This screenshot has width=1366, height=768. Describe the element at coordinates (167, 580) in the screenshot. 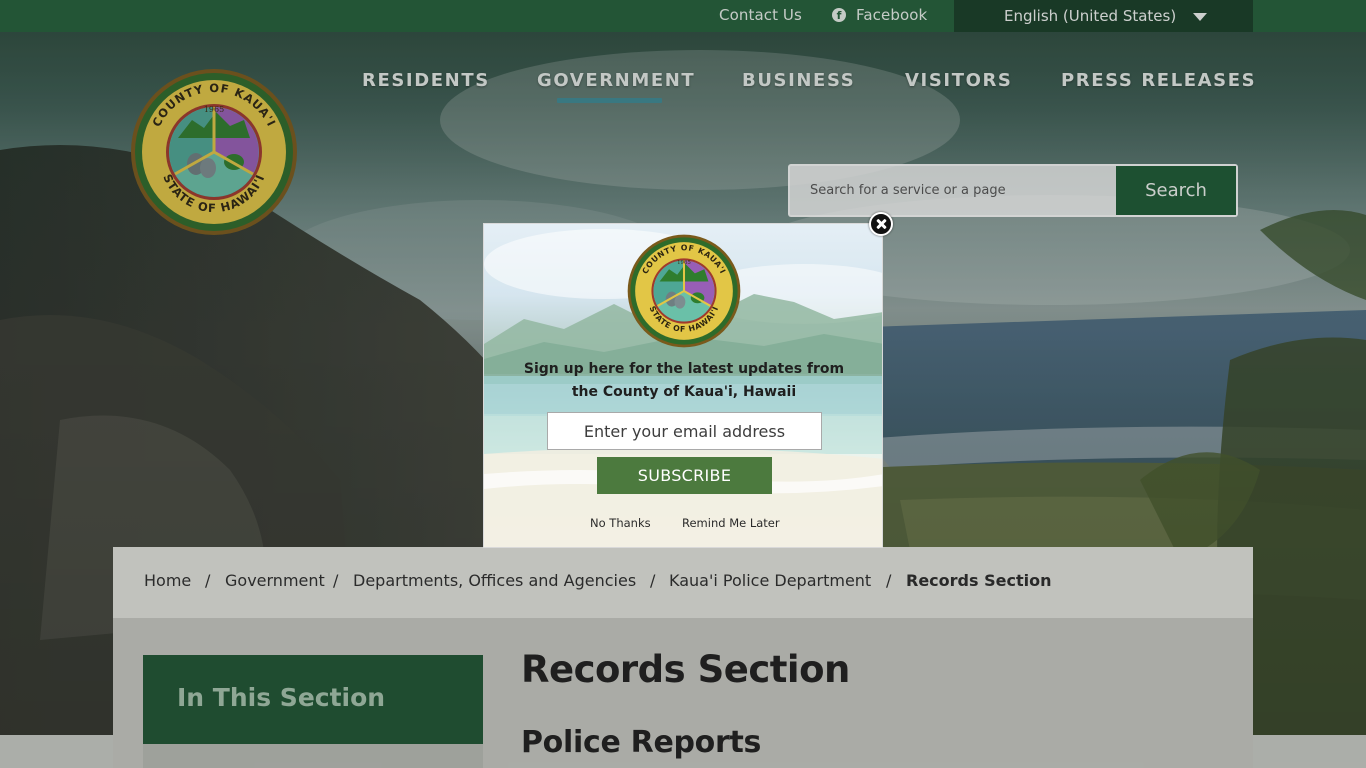

I see `breadcrumb-home: Home` at that location.